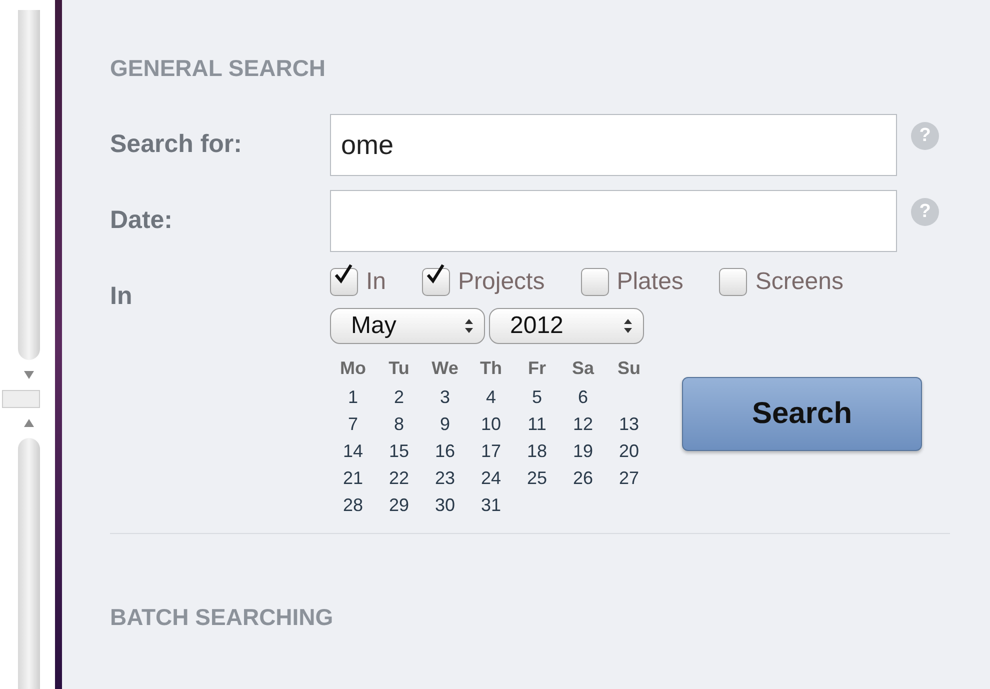 The width and height of the screenshot is (990, 689). I want to click on calendar-day: 23, so click(445, 478).